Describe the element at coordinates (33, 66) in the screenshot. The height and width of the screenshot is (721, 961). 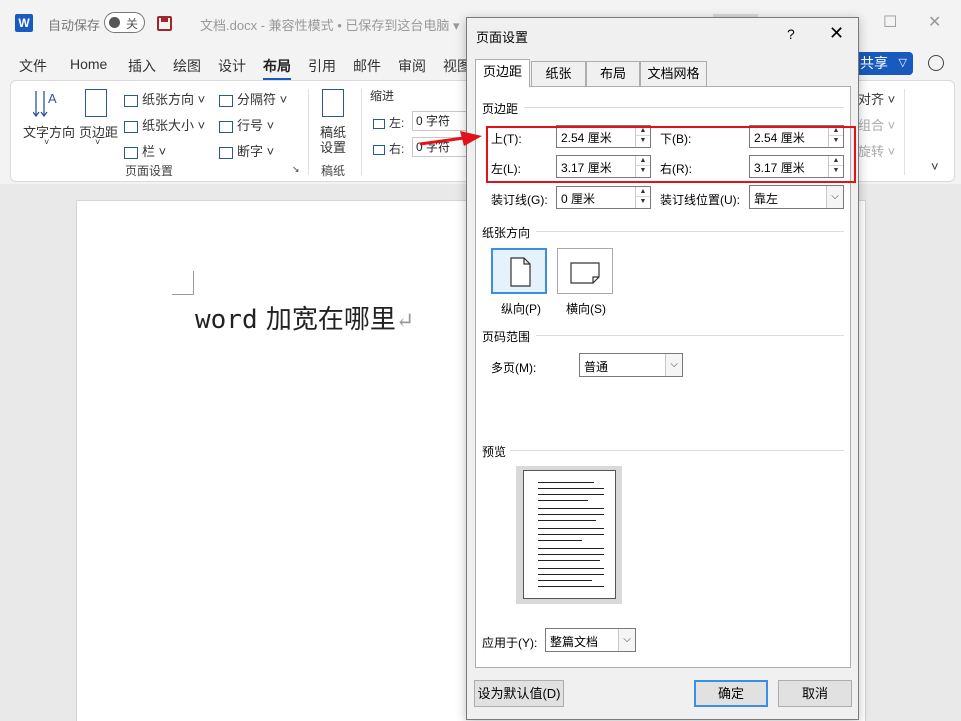
I see `menu-file: 文件` at that location.